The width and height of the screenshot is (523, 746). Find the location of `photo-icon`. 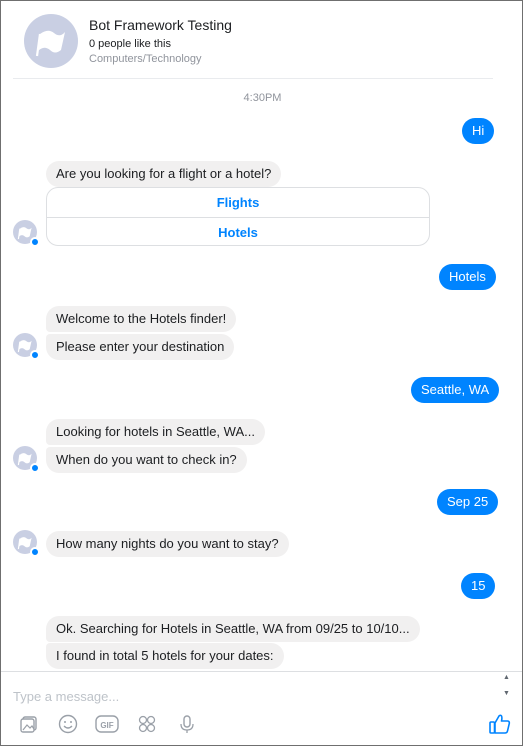

photo-icon is located at coordinates (28, 724).